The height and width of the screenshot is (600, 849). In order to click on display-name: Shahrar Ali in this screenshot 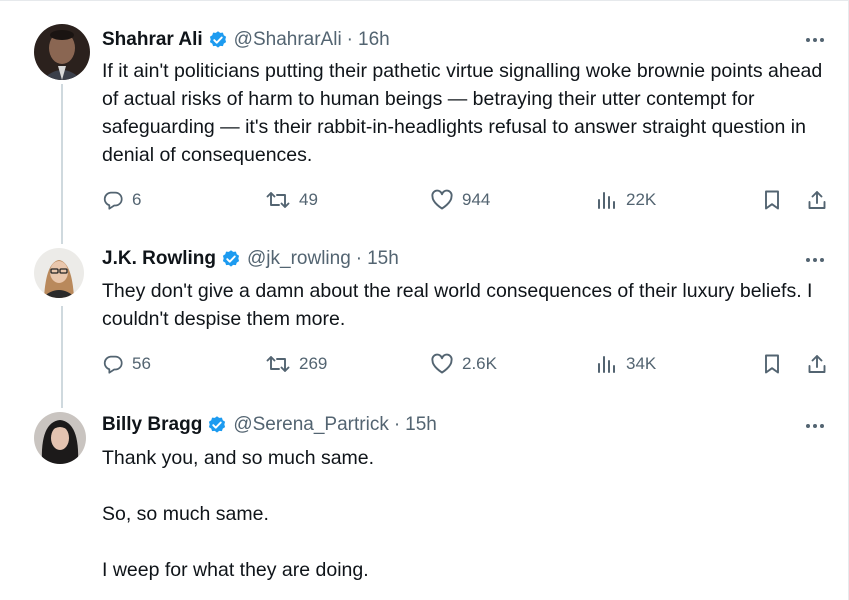, I will do `click(152, 40)`.